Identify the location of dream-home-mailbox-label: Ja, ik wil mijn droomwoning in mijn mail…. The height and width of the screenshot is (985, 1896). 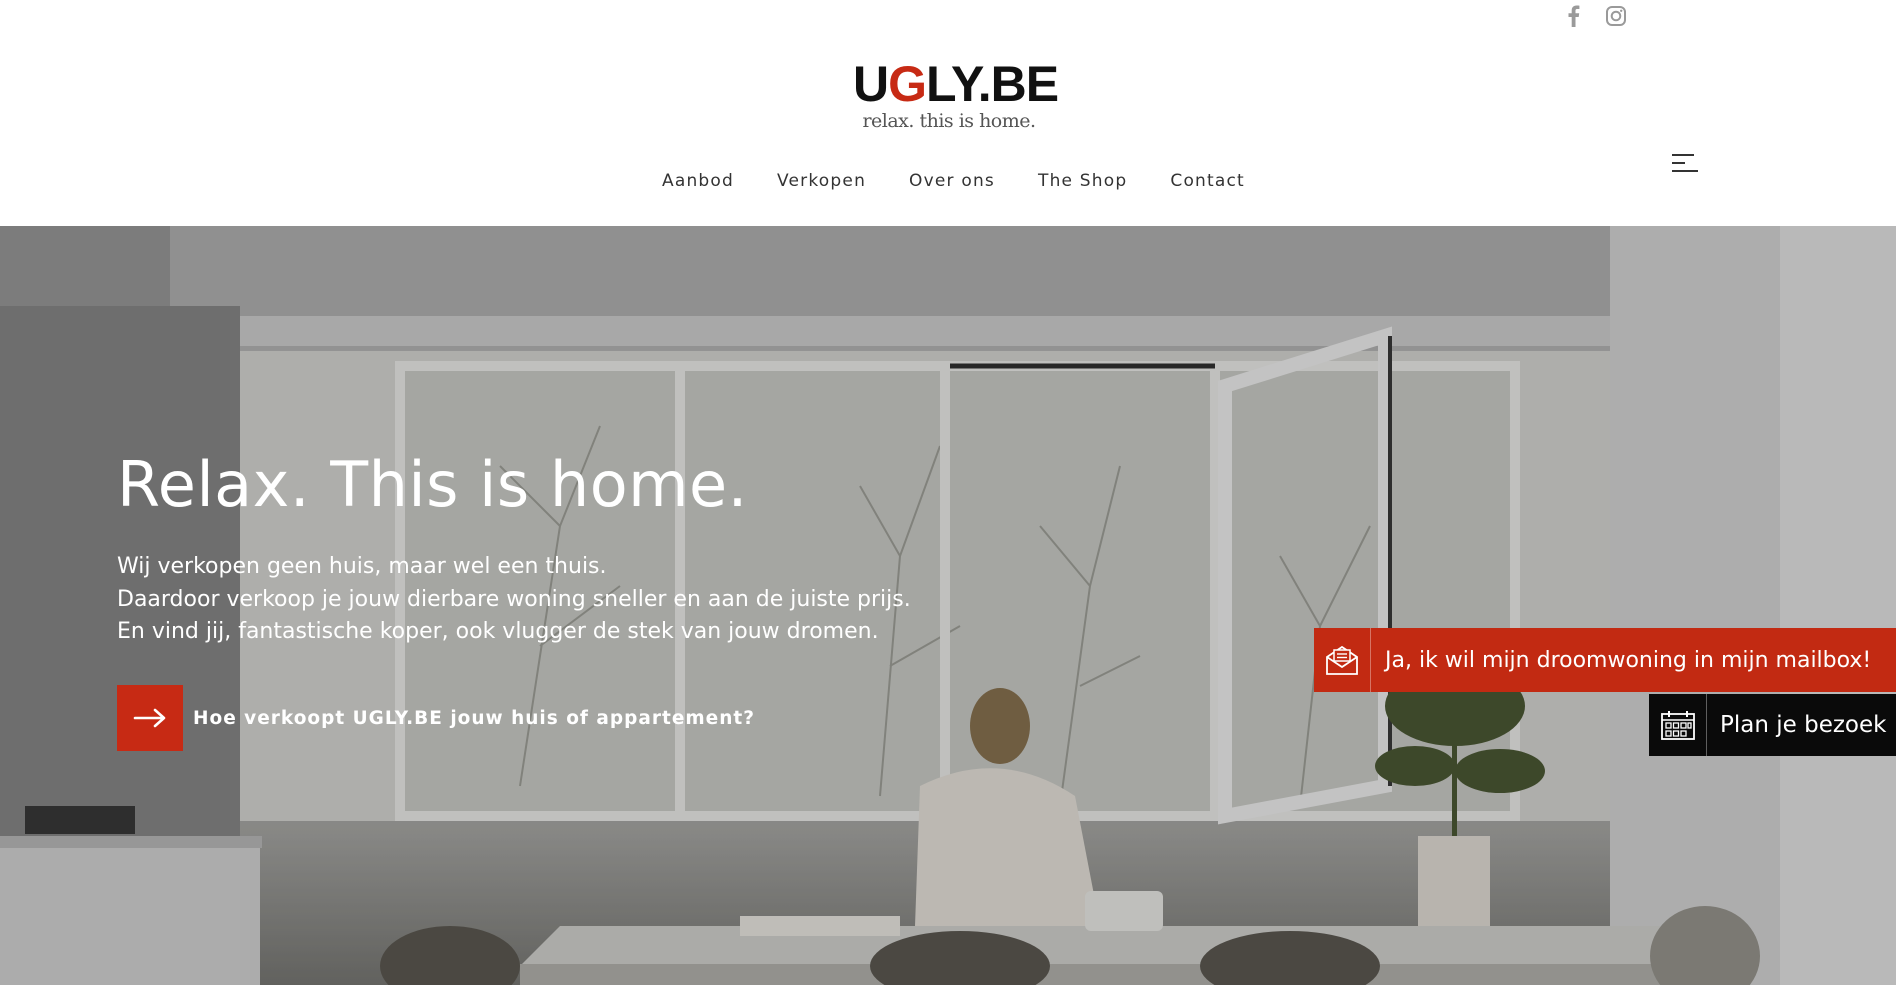
(1628, 660).